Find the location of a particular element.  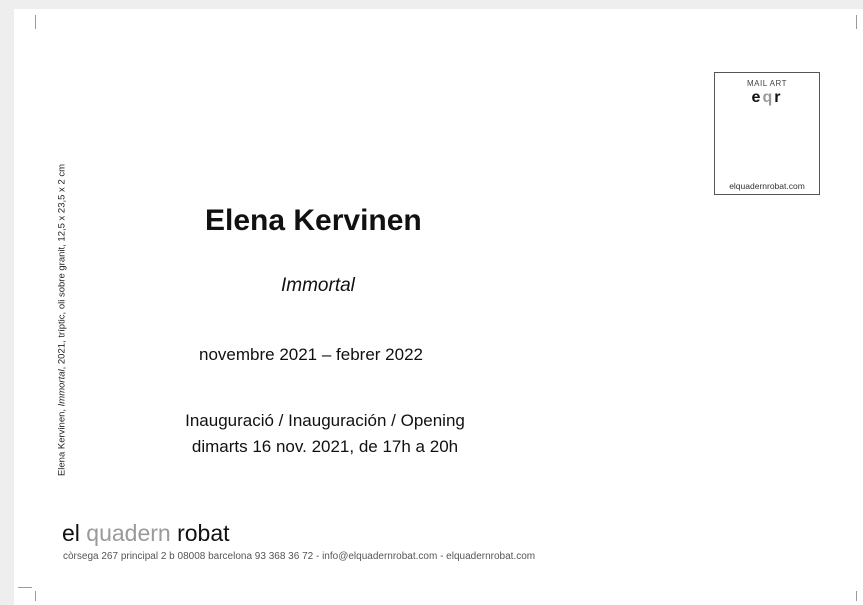

caption-artist: Elena Kervinen, is located at coordinates (62, 441).